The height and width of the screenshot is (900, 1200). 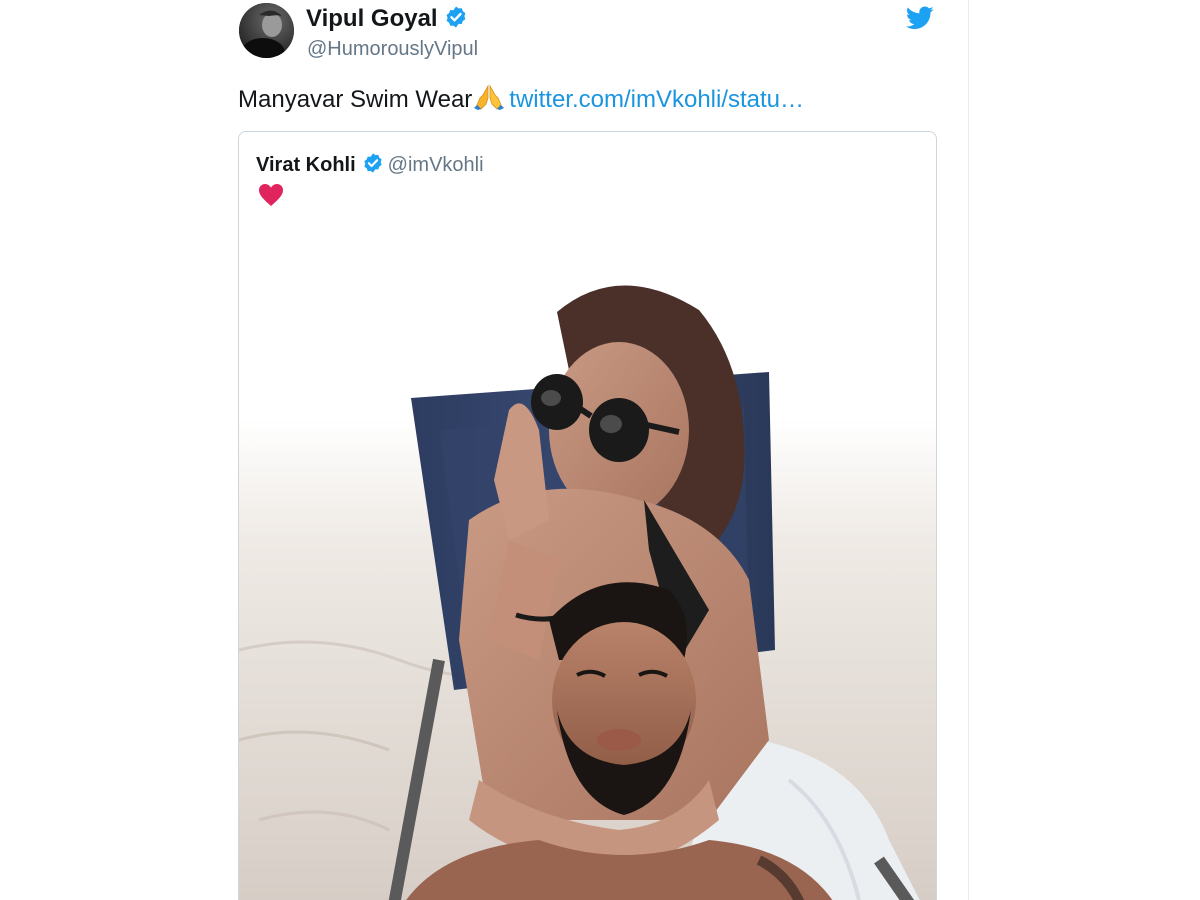 What do you see at coordinates (919, 18) in the screenshot?
I see `twitter-bird-icon` at bounding box center [919, 18].